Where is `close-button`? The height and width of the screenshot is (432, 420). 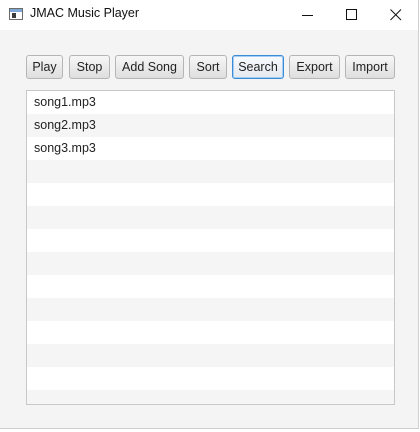
close-button is located at coordinates (396, 15).